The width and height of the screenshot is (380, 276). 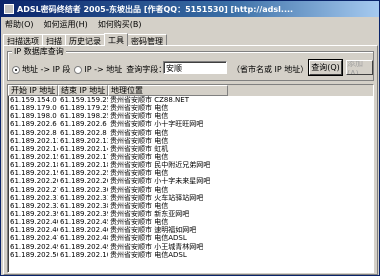 I want to click on radio-address-to-range, so click(x=16, y=69).